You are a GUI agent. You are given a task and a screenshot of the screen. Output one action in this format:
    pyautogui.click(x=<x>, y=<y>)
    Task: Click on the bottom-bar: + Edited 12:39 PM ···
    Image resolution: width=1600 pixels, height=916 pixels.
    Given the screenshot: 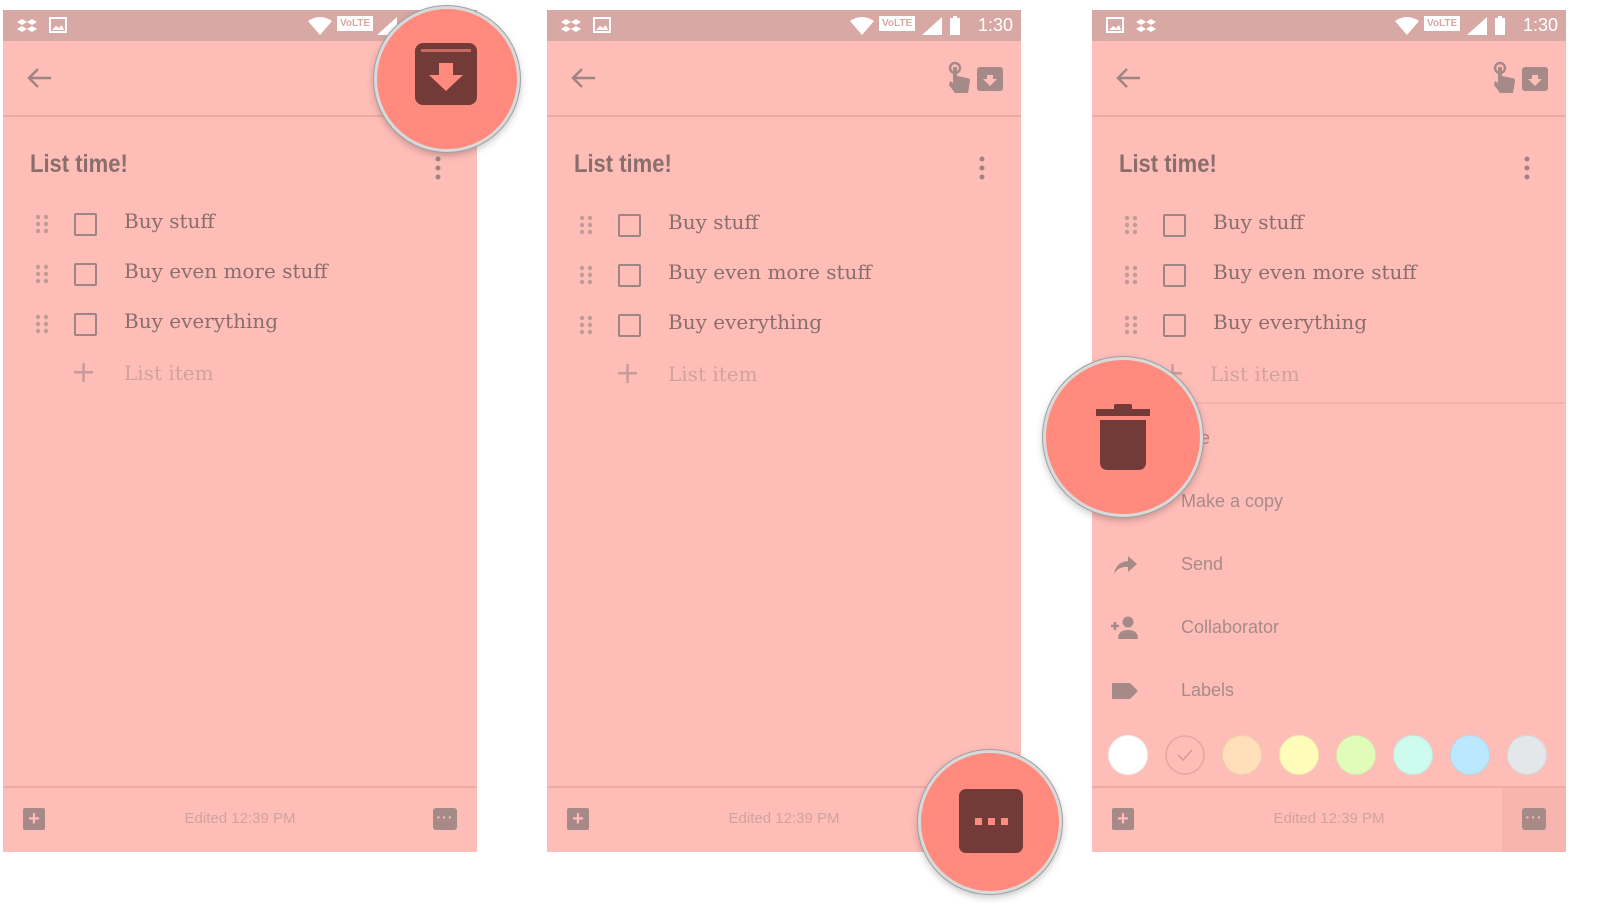 What is the action you would take?
    pyautogui.click(x=1329, y=819)
    